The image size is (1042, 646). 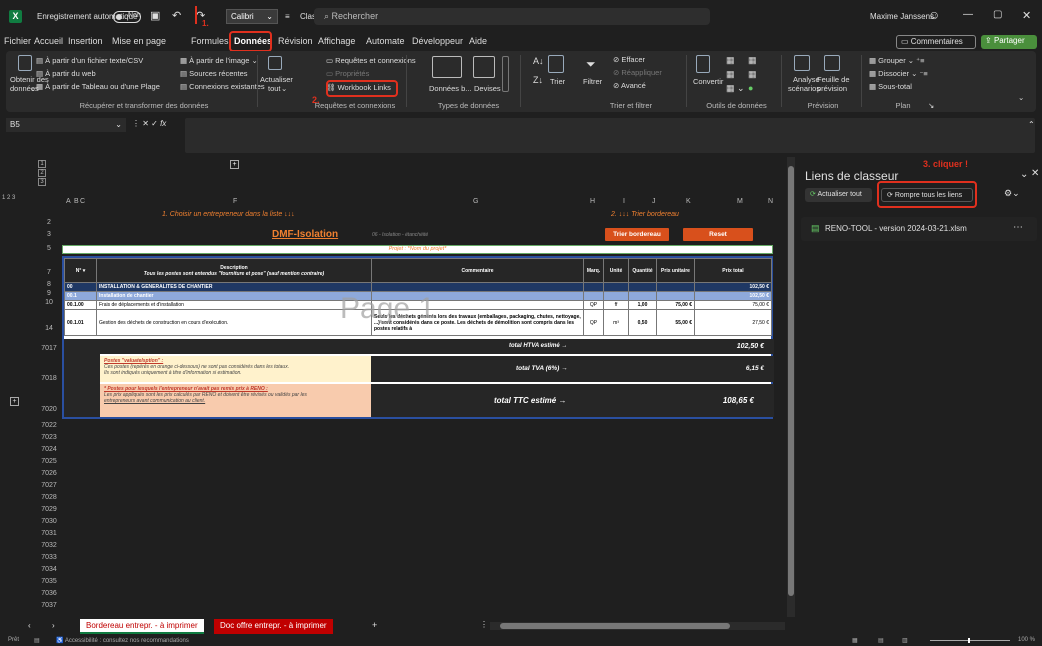 What do you see at coordinates (484, 624) in the screenshot?
I see `tab-splitter: ⋮` at bounding box center [484, 624].